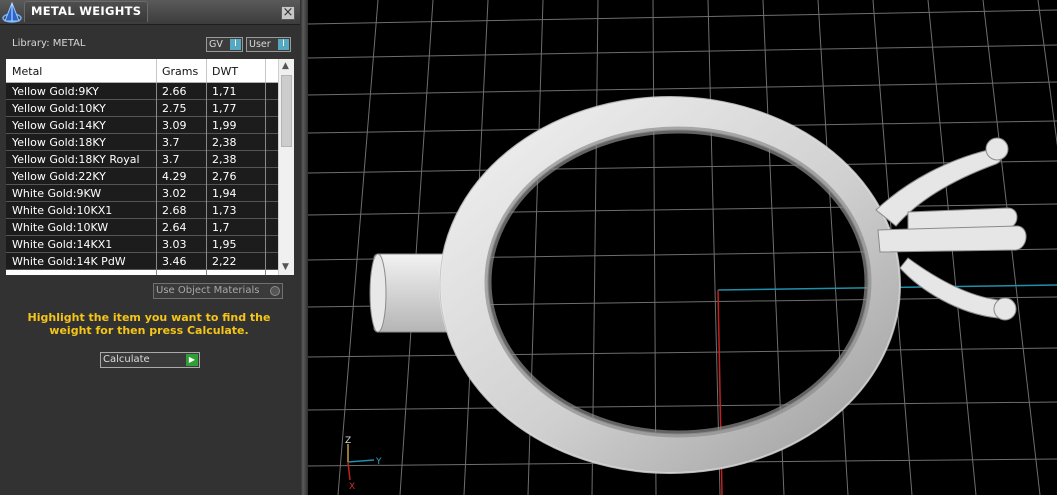 The image size is (1057, 495). Describe the element at coordinates (224, 91) in the screenshot. I see `dwt-cell: 1,71` at that location.